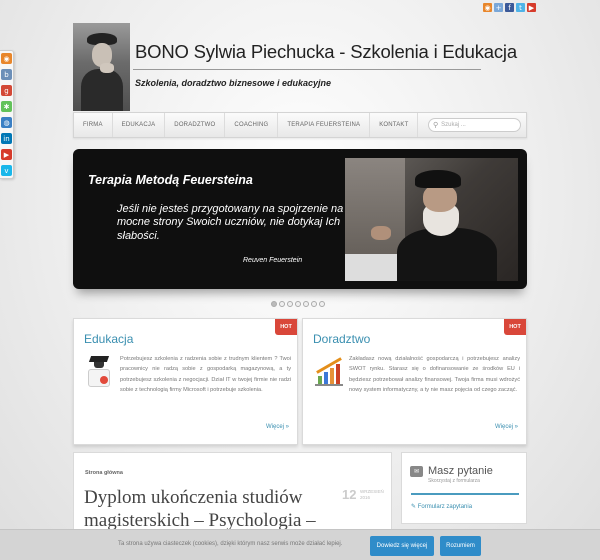  Describe the element at coordinates (7, 114) in the screenshot. I see `left-social-bar: ◉ b g ✱ ◍ in ▶ v` at that location.